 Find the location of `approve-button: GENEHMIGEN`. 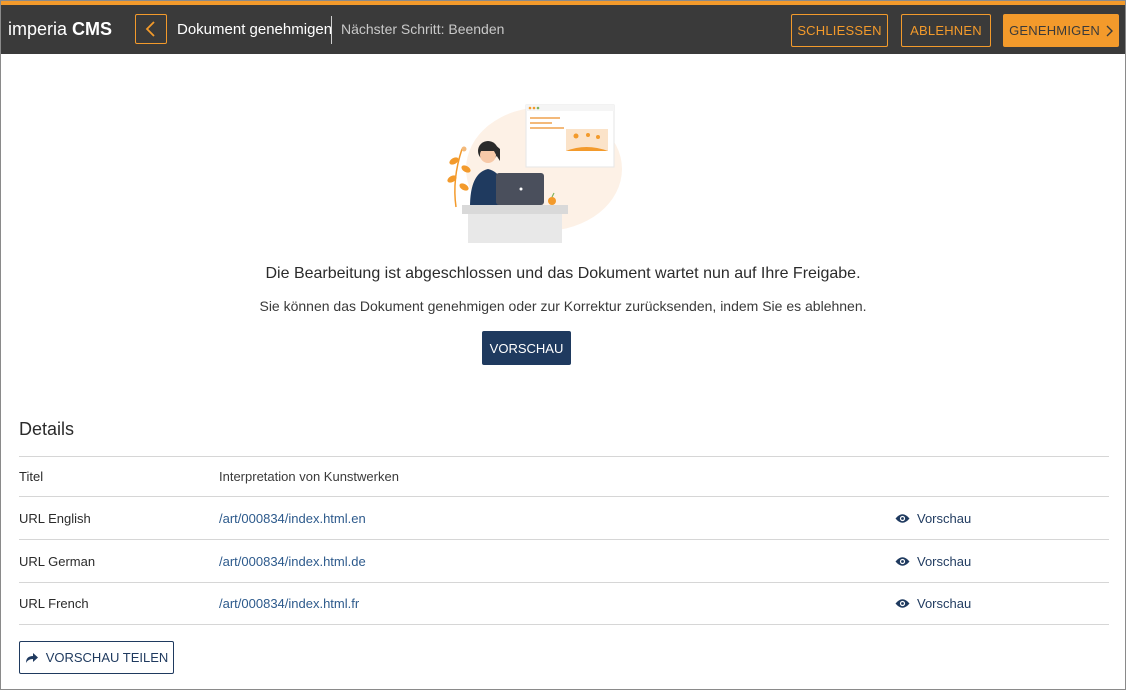

approve-button: GENEHMIGEN is located at coordinates (1061, 30).